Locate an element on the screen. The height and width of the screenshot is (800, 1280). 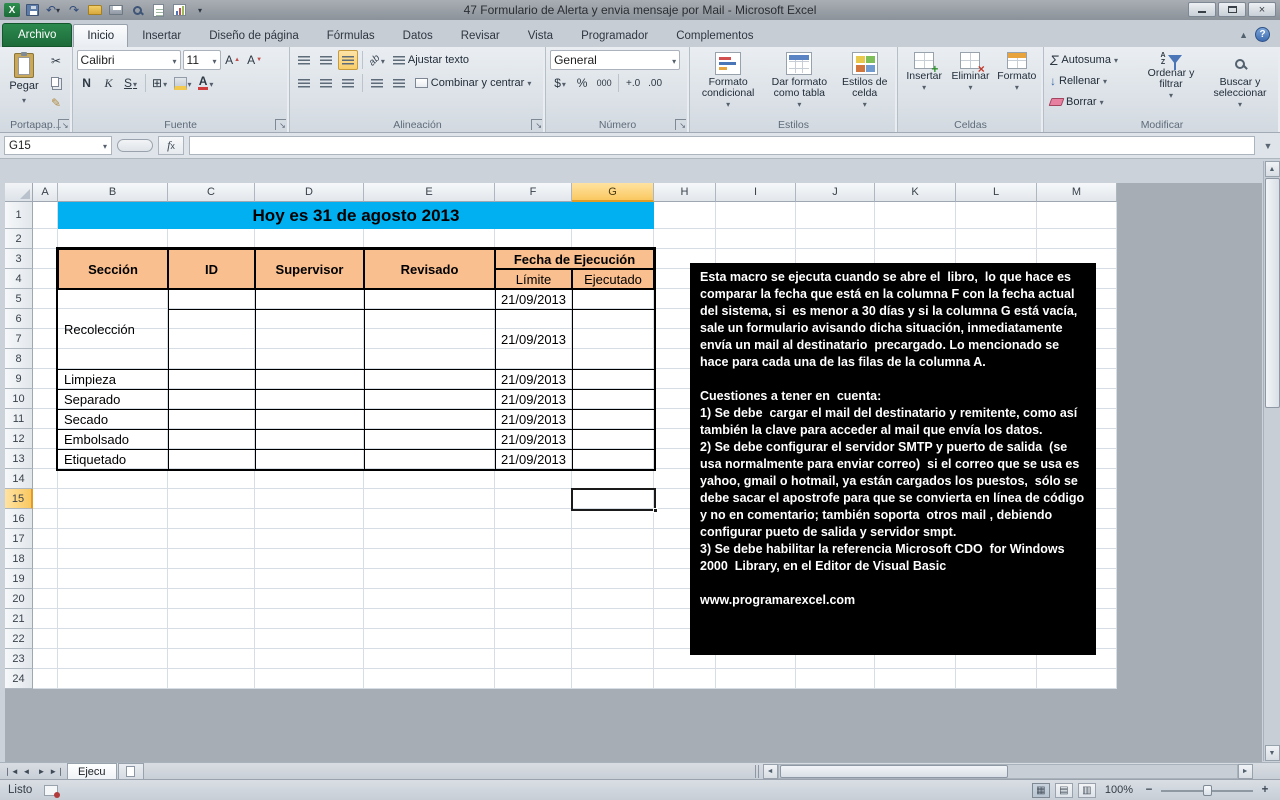
row-header-9: 9 is located at coordinates (19, 379).